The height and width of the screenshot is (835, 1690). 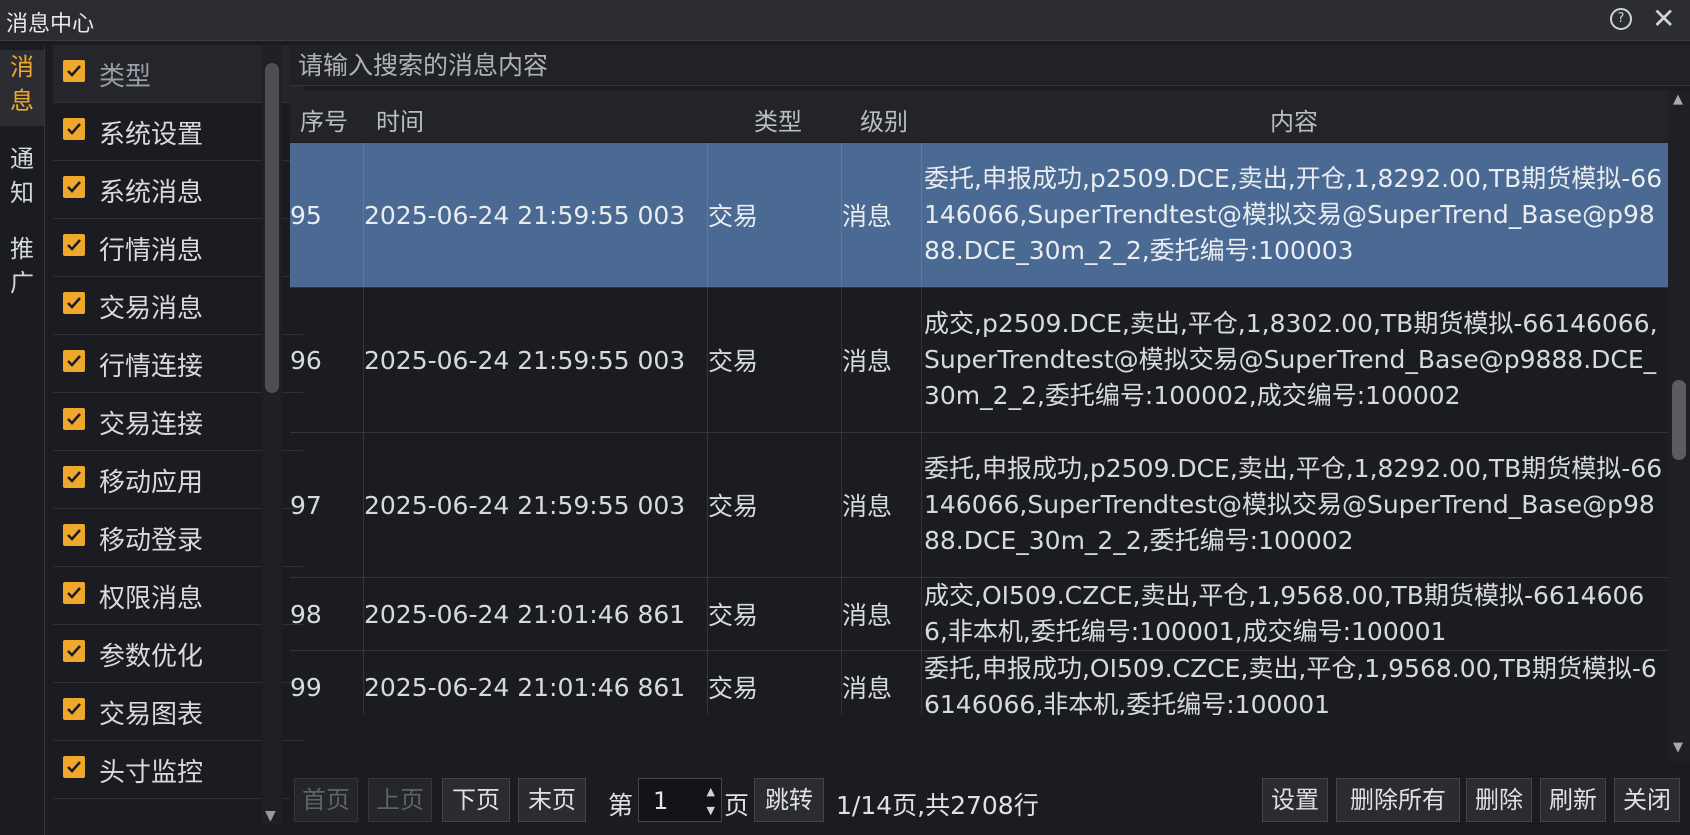 What do you see at coordinates (22, 67) in the screenshot?
I see `side-tab-char: 消` at bounding box center [22, 67].